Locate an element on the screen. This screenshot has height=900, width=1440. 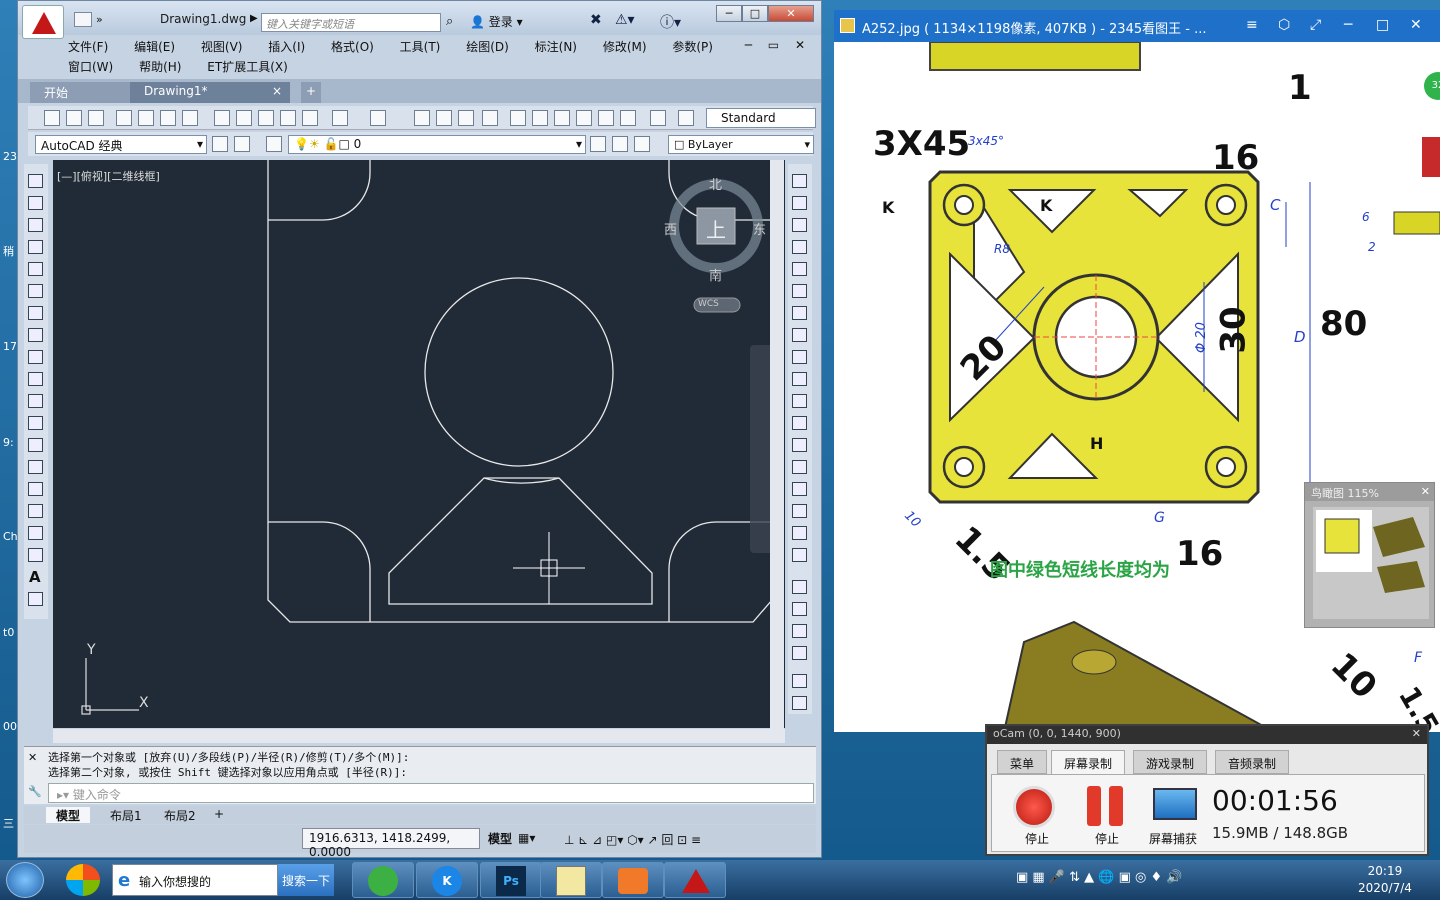
plot-icon is located at coordinates (168, 118).